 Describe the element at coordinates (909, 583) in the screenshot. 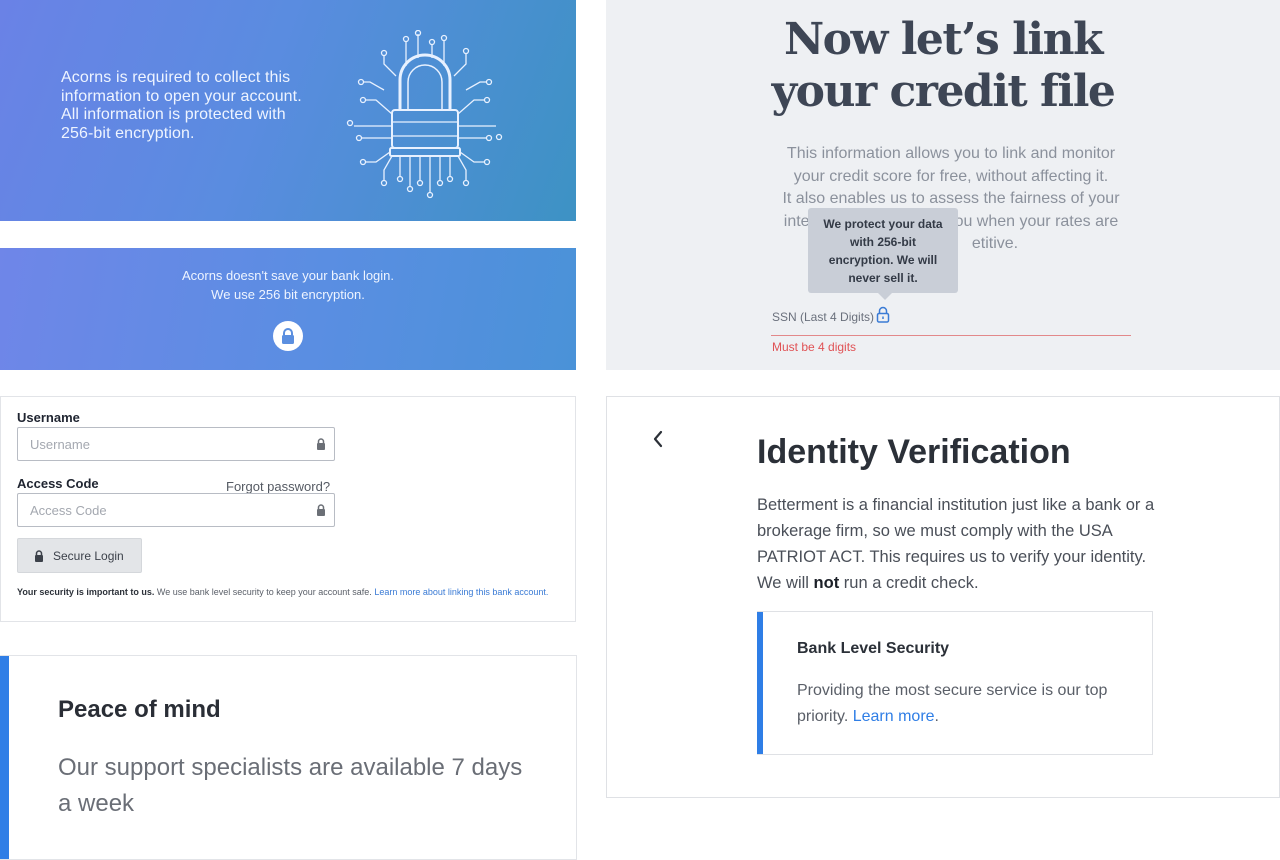

I see `identity-body-text: run a credit check.` at that location.